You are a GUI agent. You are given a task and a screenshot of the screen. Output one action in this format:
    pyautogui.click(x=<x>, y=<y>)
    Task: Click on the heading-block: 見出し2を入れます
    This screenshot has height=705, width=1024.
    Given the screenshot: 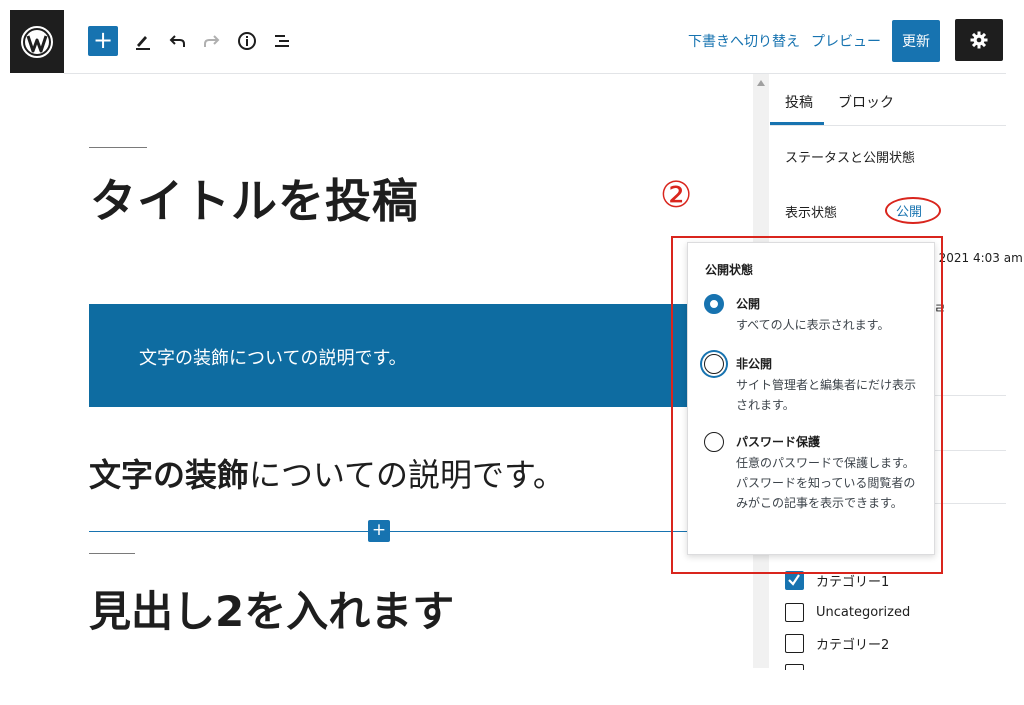 What is the action you would take?
    pyautogui.click(x=271, y=608)
    